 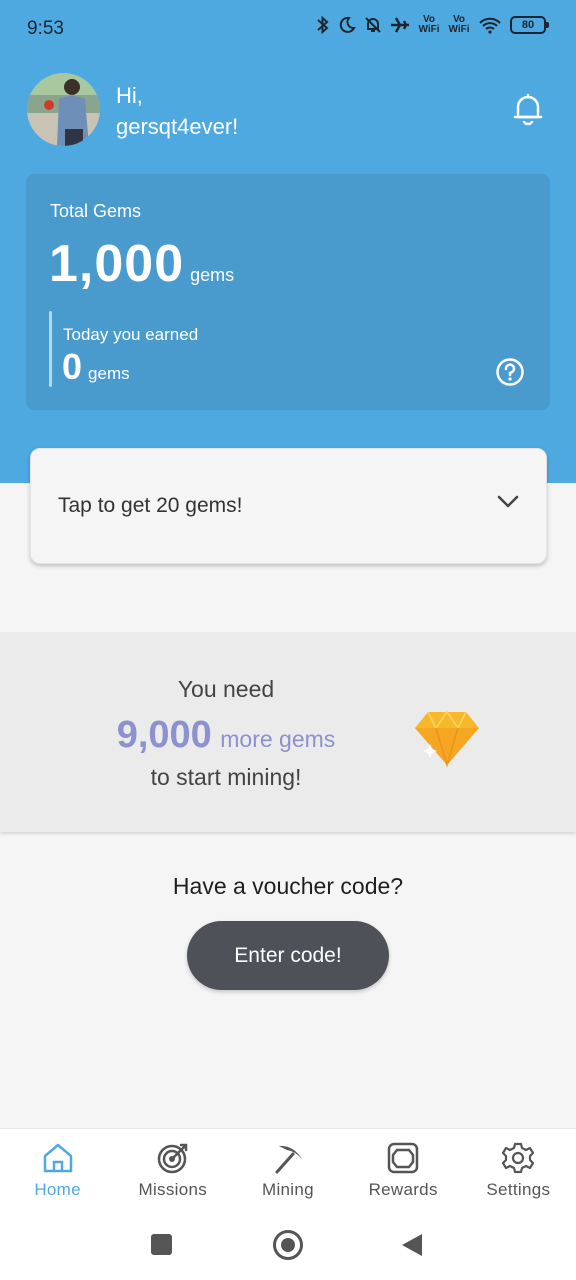 I want to click on nav-home: Home, so click(x=57, y=1170).